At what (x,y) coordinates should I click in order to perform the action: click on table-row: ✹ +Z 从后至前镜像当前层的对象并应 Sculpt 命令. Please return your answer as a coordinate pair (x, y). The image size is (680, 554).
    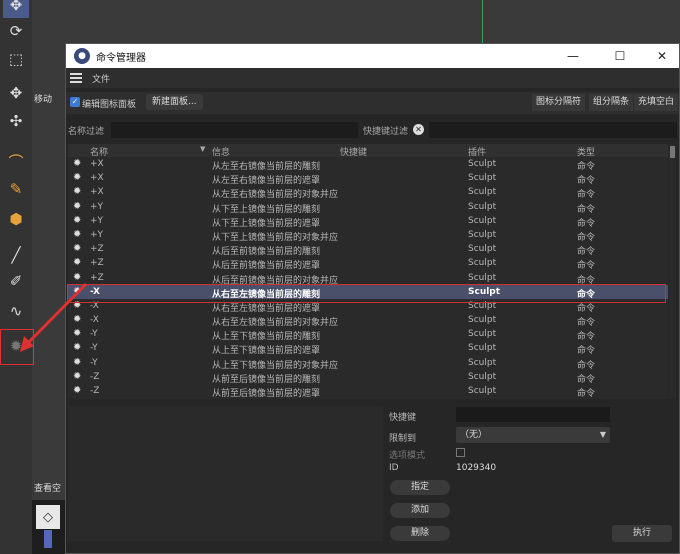
    Looking at the image, I should click on (368, 278).